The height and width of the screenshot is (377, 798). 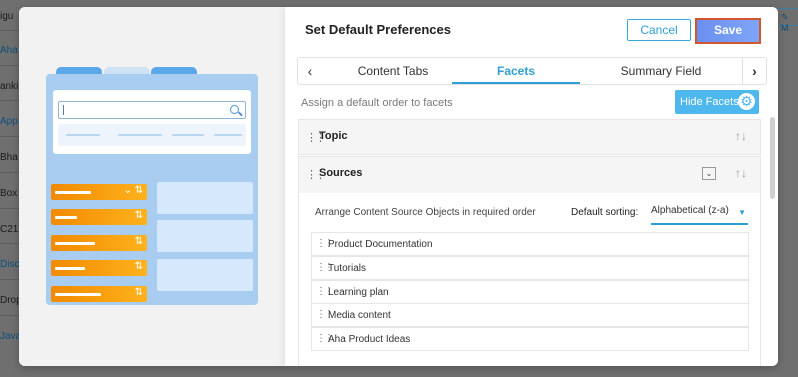 What do you see at coordinates (529, 175) in the screenshot?
I see `facet-row-sources: ⋮⋮ Sources ⌄ ↑↓` at bounding box center [529, 175].